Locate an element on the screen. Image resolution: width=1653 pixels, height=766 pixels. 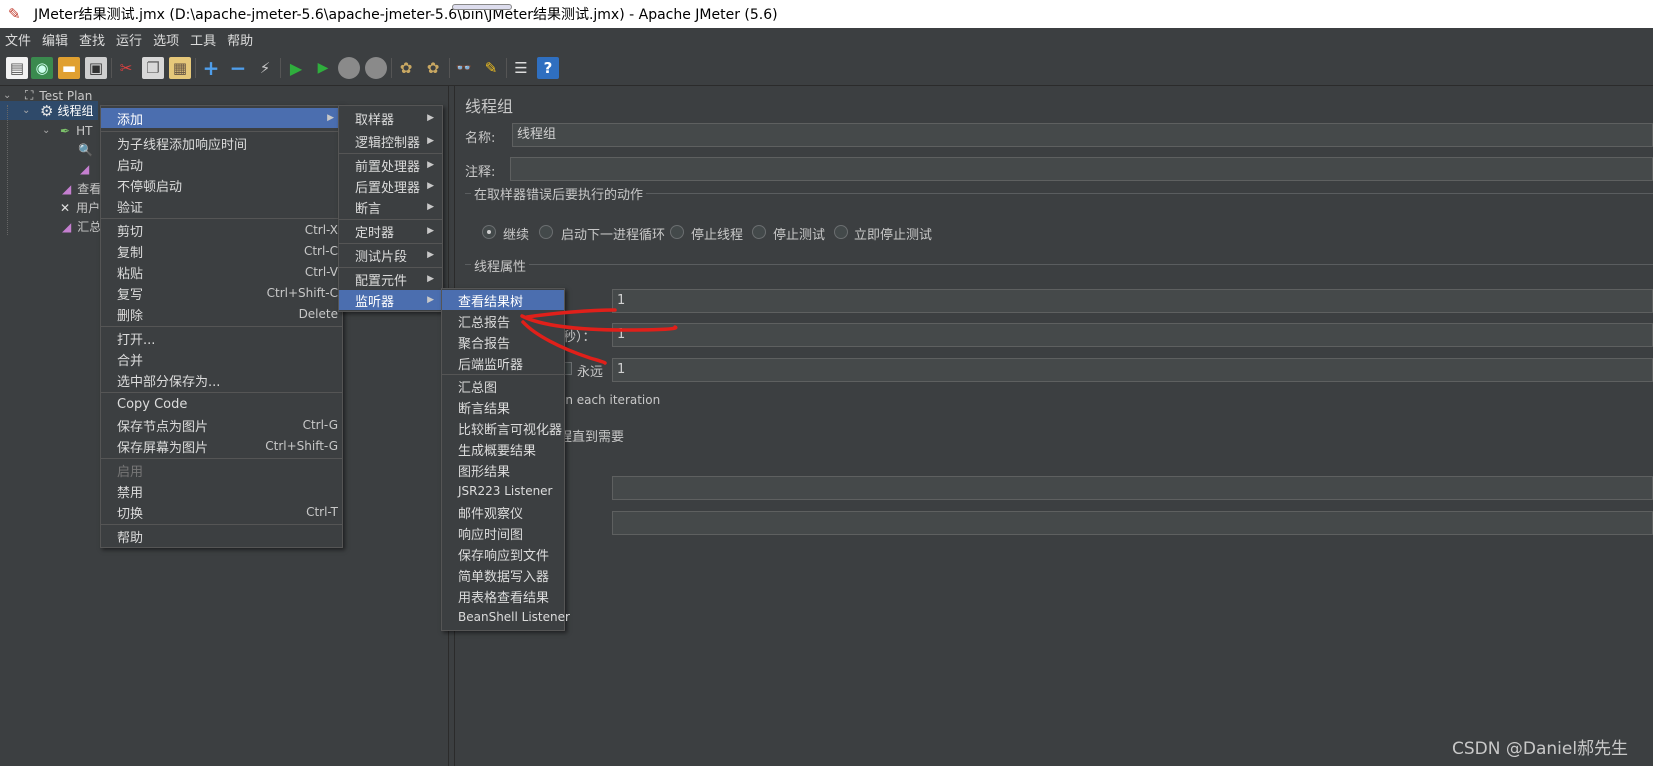
menu-item-disable: 禁用 is located at coordinates (221, 491).